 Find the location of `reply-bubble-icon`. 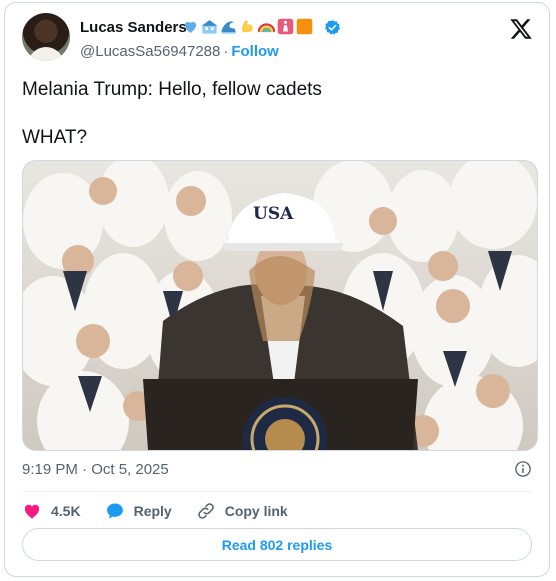

reply-bubble-icon is located at coordinates (114, 511).